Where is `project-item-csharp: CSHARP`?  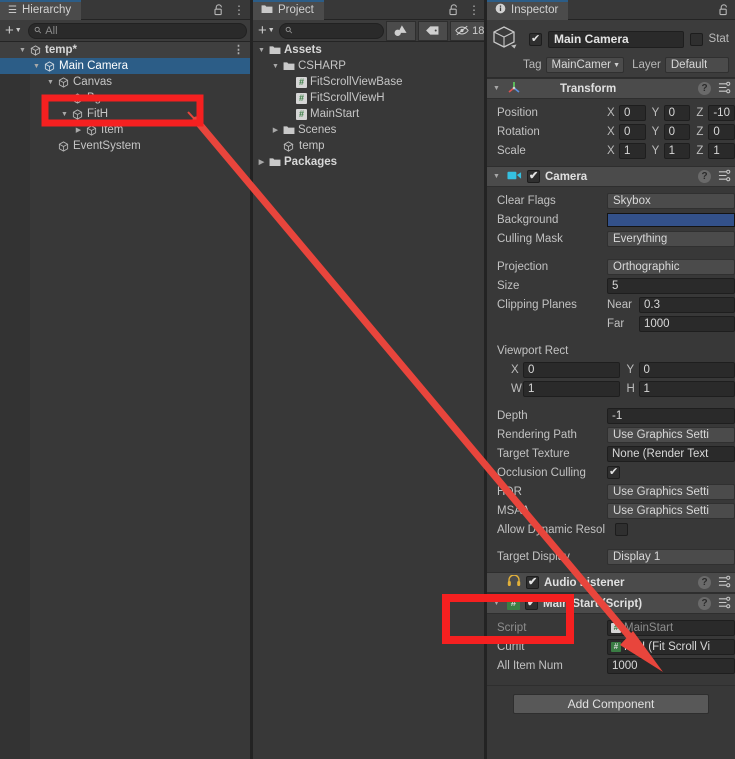
project-item-csharp: CSHARP is located at coordinates (369, 66).